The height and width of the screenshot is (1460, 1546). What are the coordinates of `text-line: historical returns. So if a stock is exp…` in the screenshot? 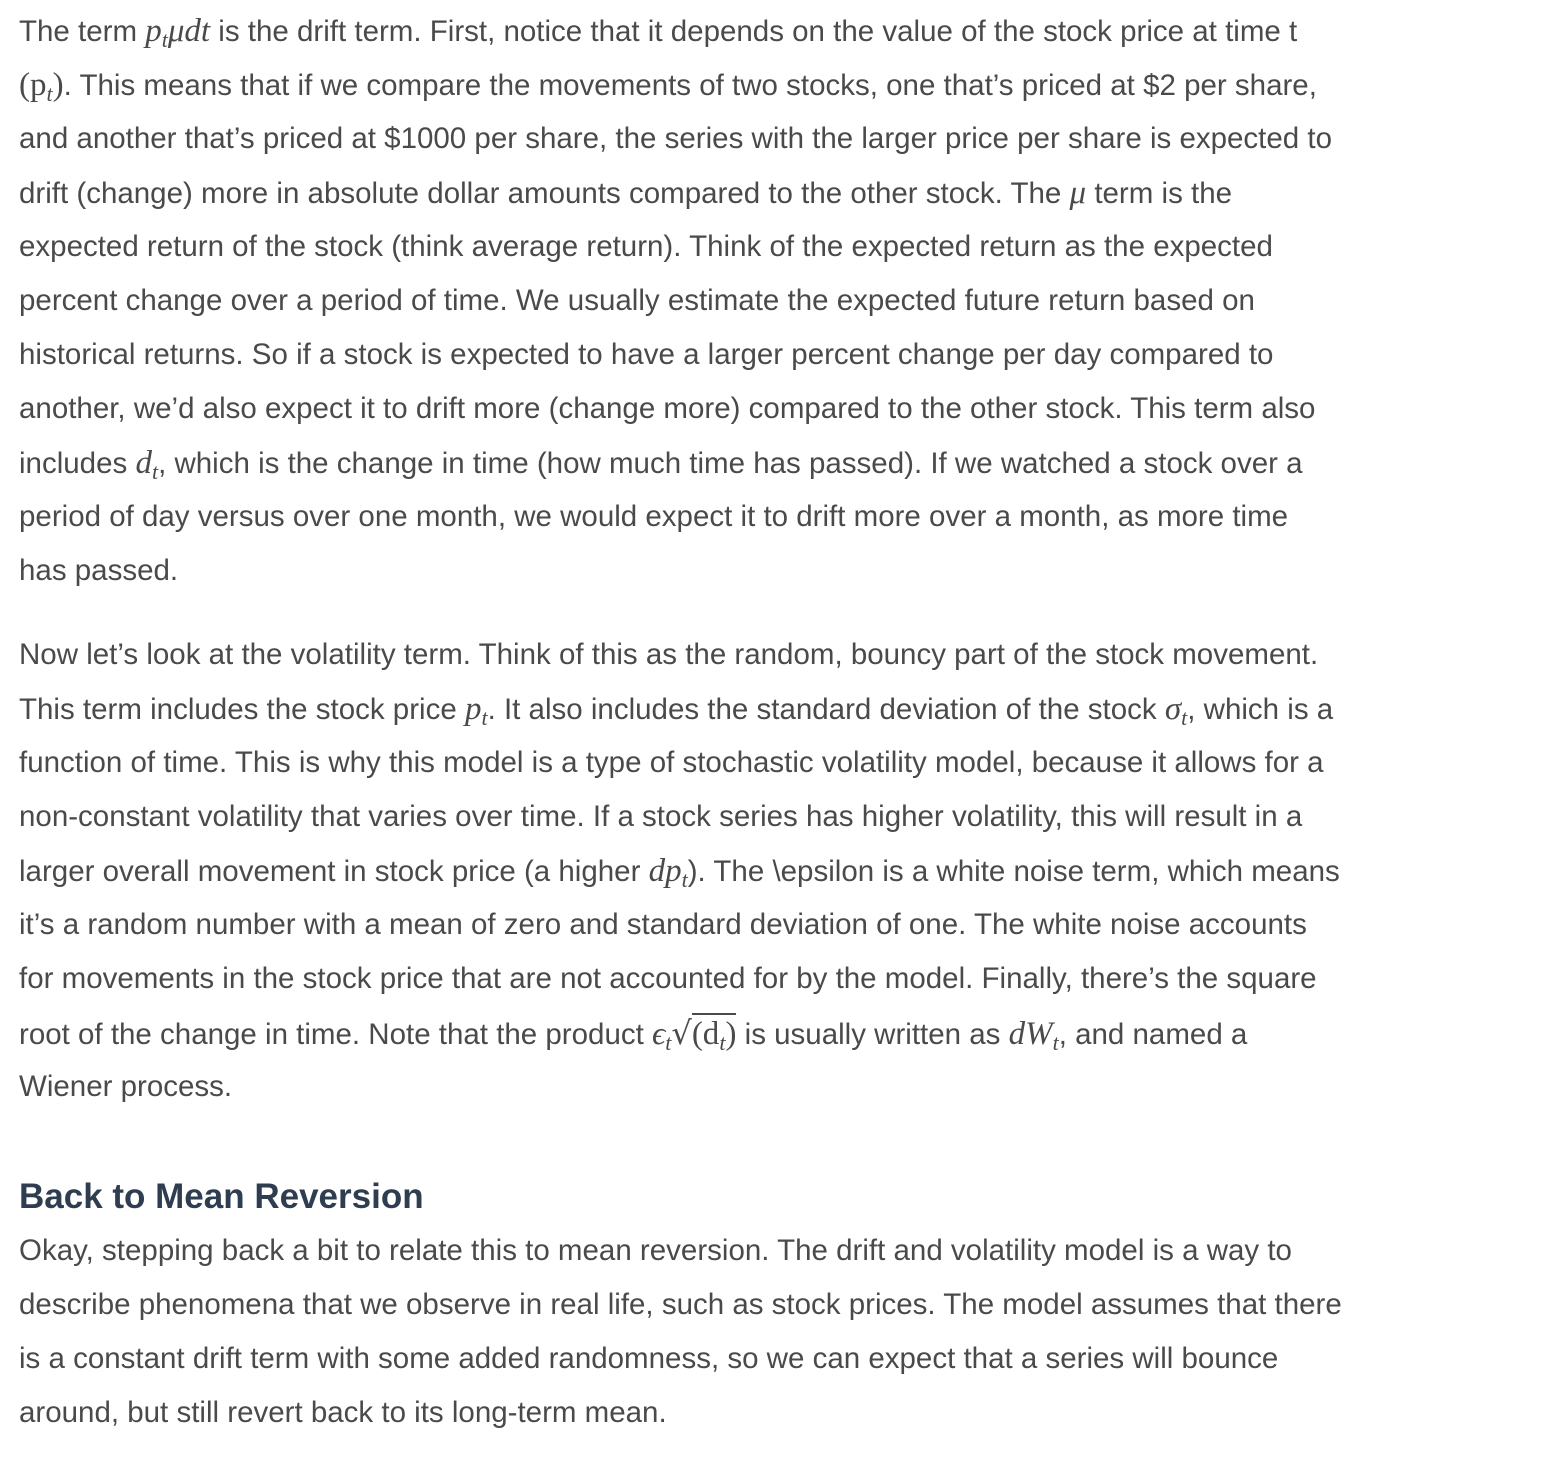 It's located at (646, 354).